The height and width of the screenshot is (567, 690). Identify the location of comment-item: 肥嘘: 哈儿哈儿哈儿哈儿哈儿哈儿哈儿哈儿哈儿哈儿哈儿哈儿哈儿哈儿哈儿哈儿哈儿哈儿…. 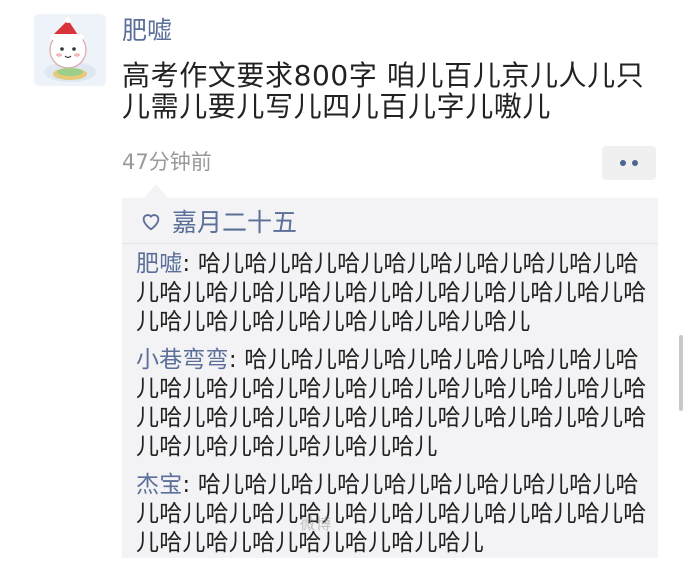
(392, 293).